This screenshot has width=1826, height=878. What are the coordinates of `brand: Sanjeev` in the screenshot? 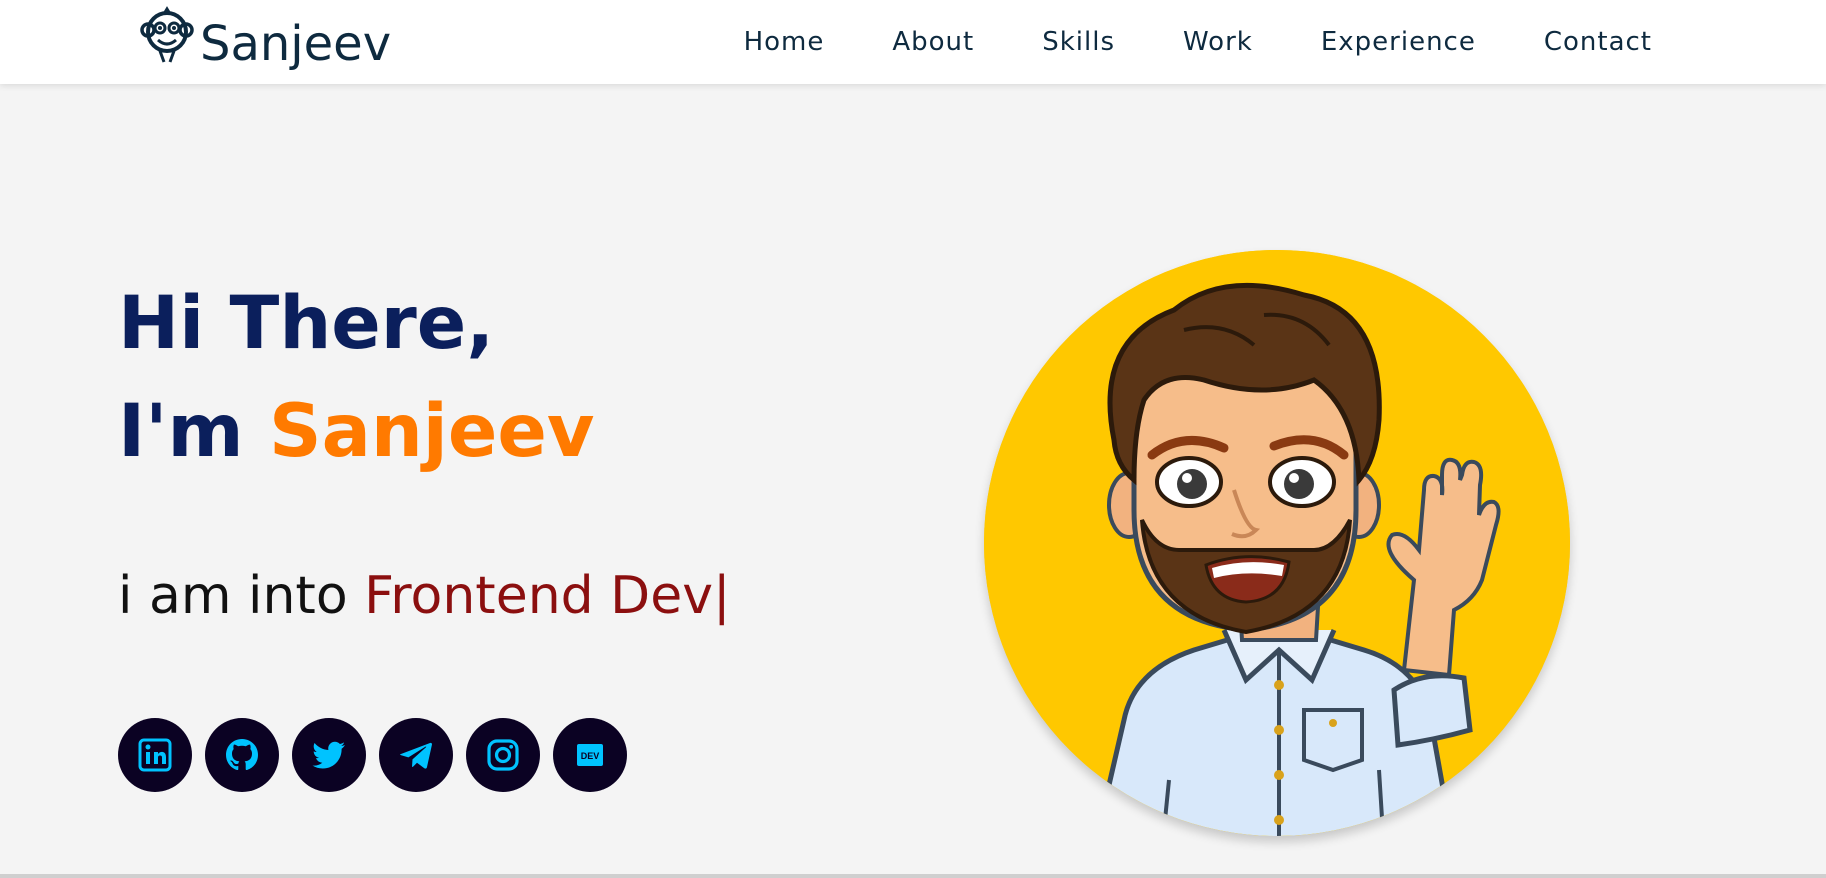 It's located at (265, 41).